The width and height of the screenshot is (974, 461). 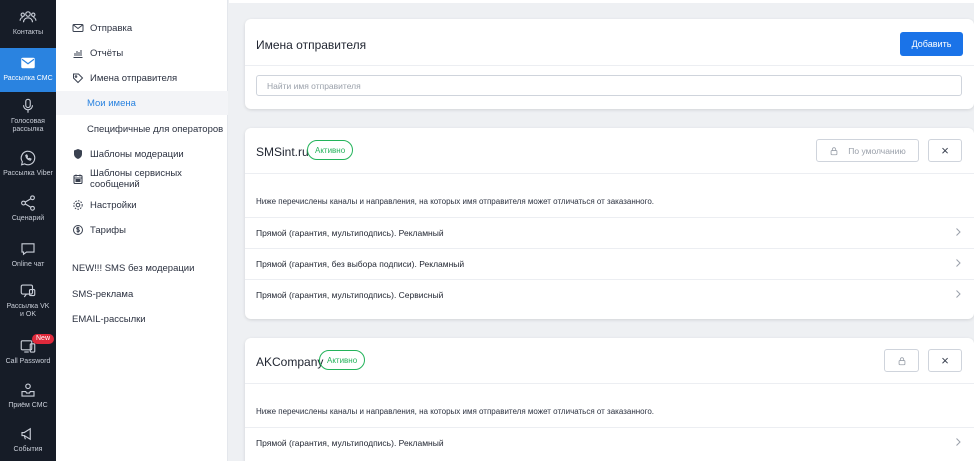 I want to click on add-button: Добавить, so click(x=931, y=44).